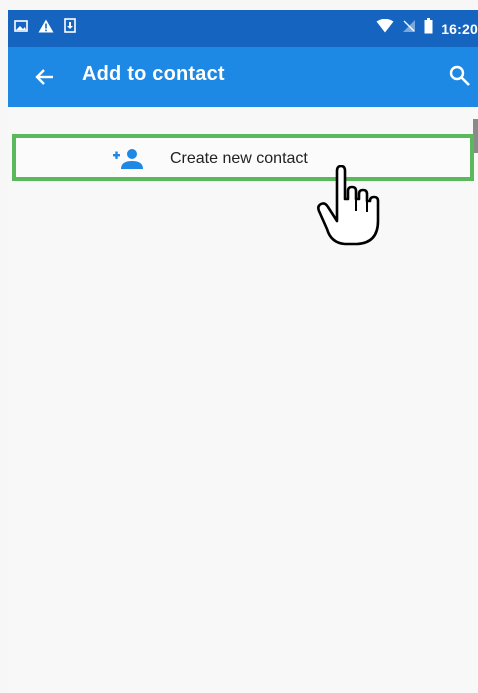 This screenshot has height=693, width=478. I want to click on hand-pointer-icon, so click(348, 205).